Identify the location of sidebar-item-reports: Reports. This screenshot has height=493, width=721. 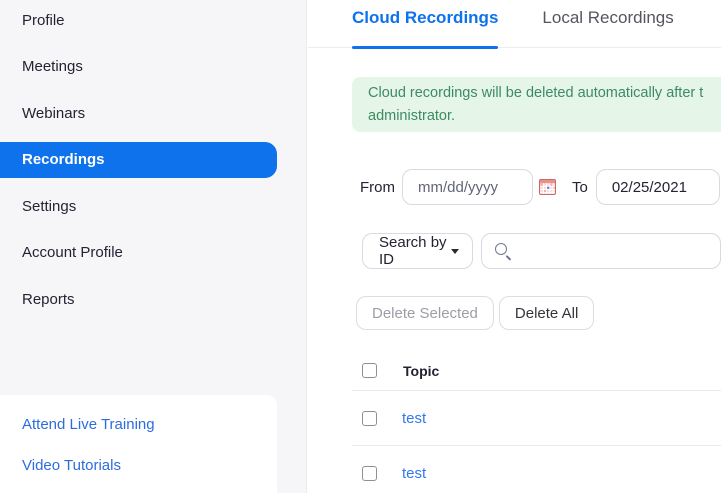
(153, 299).